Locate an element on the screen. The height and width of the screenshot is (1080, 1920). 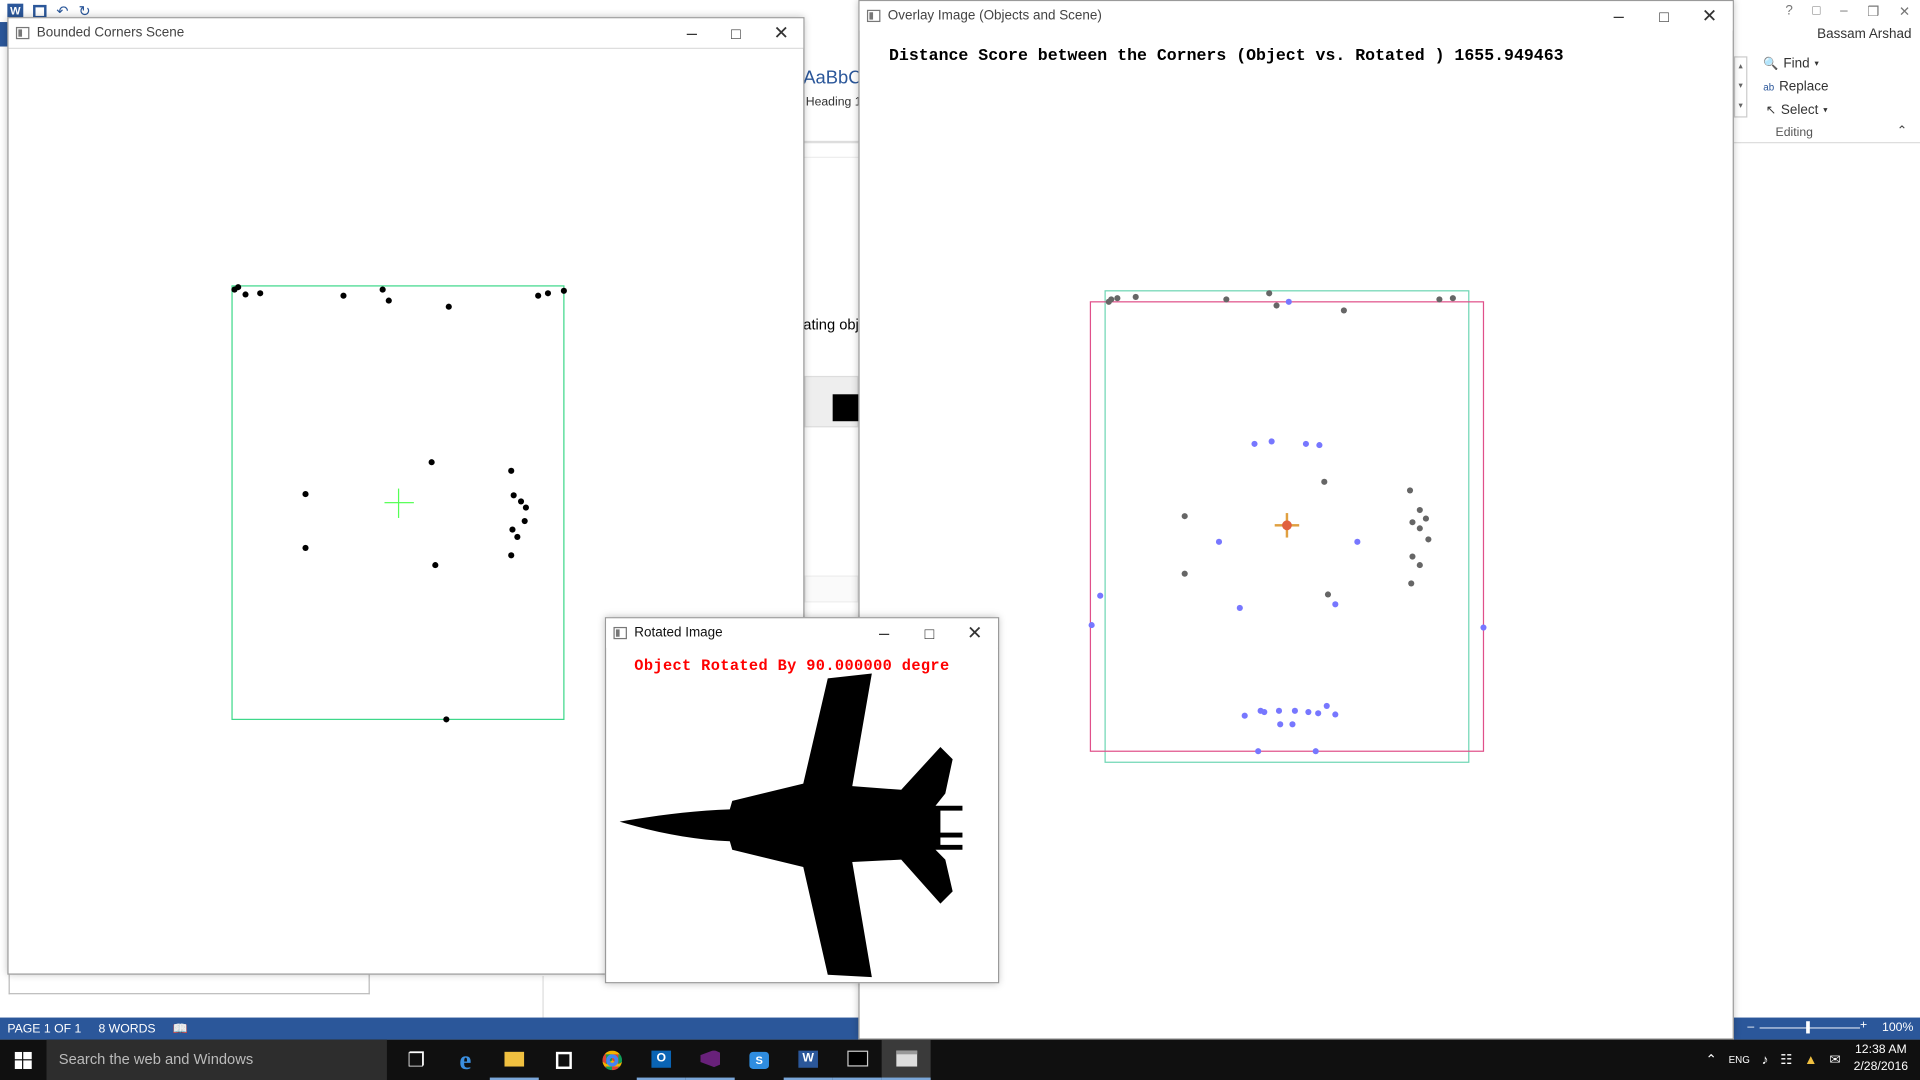
word-status-bar-right: – + 100% is located at coordinates (1826, 1028).